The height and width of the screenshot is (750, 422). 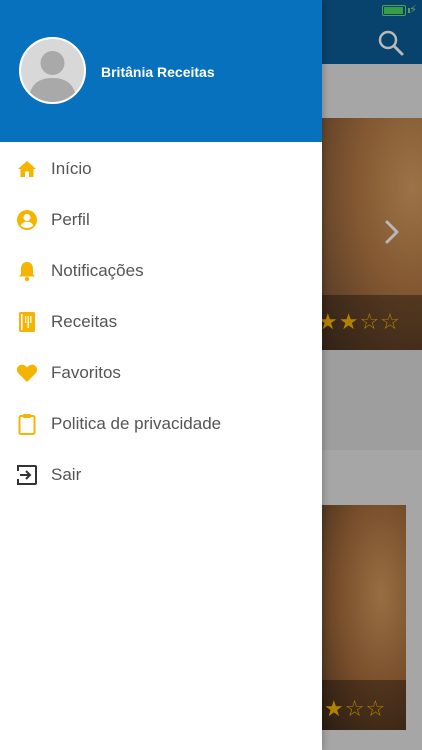 I want to click on drawer-header: Britânia Receitas, so click(x=161, y=71).